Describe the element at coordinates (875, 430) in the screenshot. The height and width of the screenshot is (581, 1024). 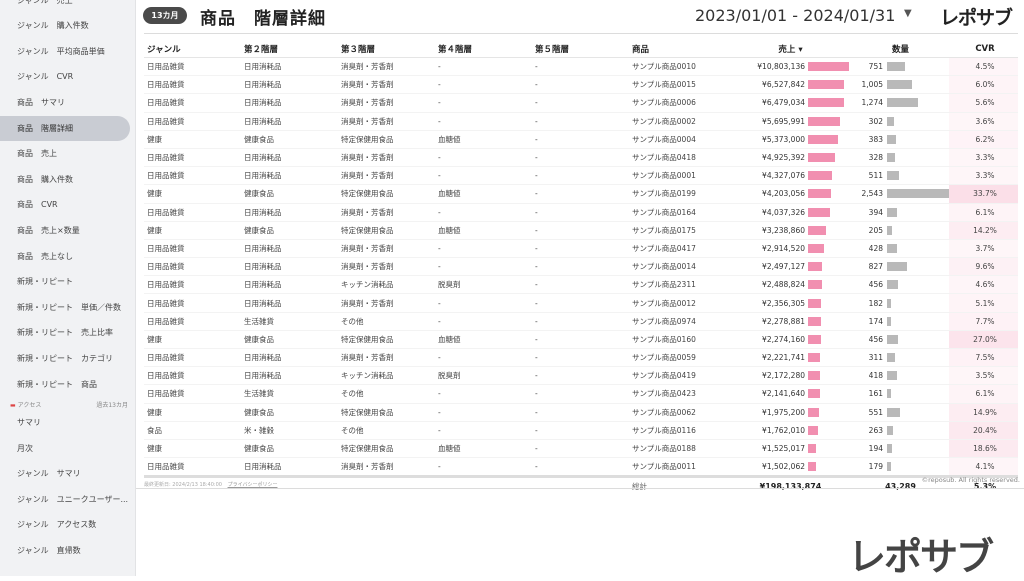
I see `qty-value: 263` at that location.